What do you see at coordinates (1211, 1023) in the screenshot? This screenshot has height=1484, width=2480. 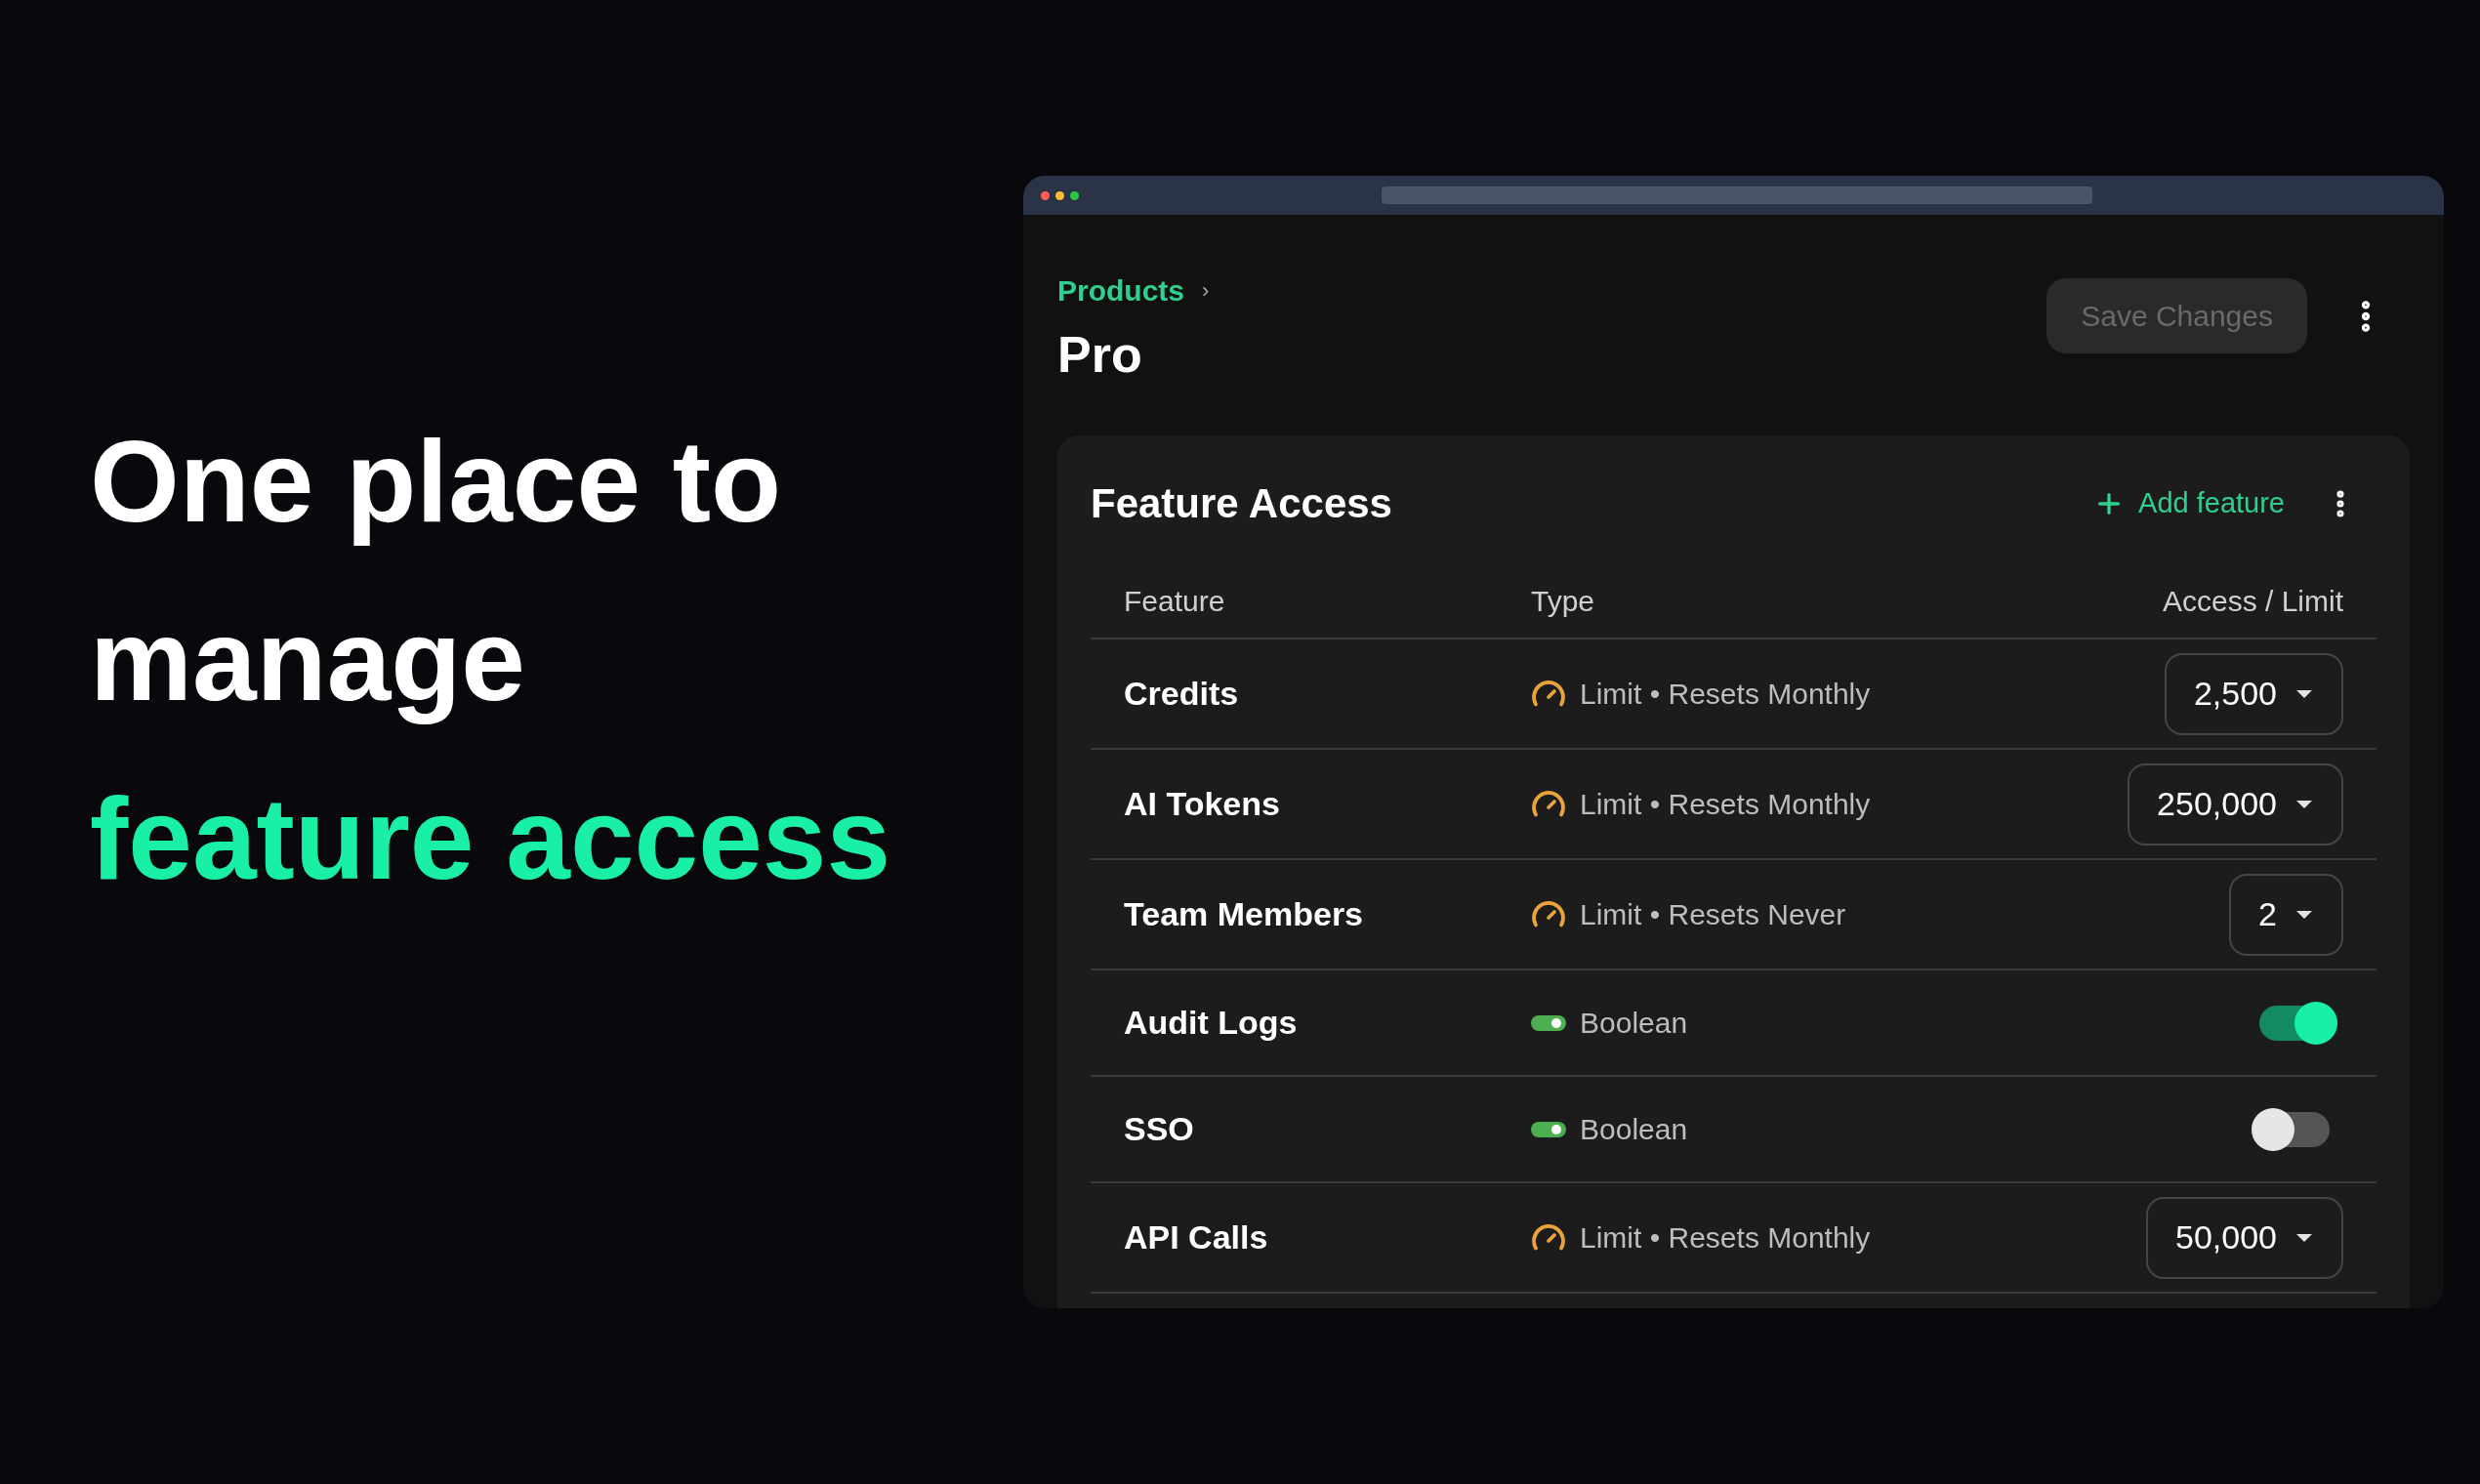 I see `feature-name: Audit Logs` at bounding box center [1211, 1023].